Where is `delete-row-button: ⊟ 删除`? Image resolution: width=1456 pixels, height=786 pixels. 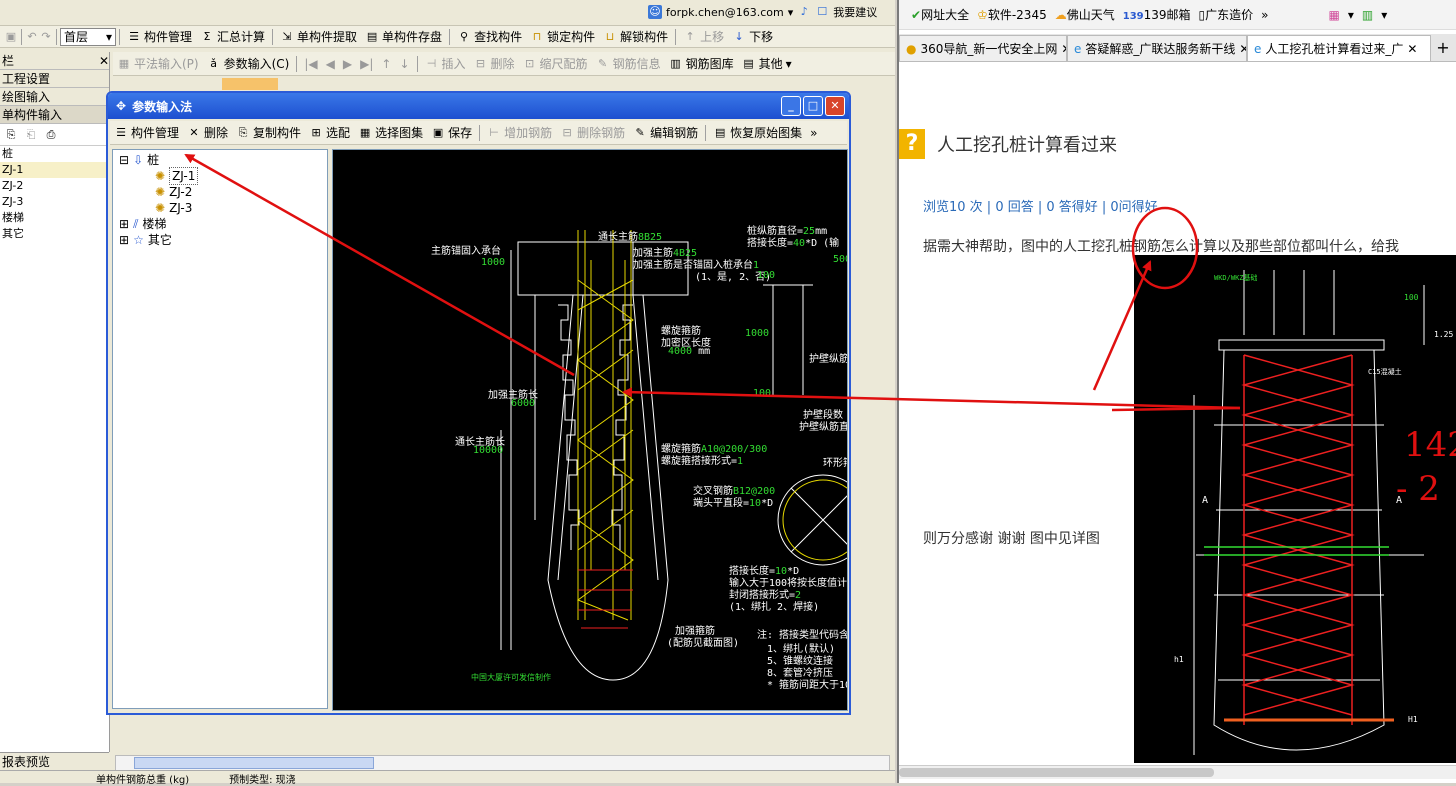 delete-row-button: ⊟ 删除 is located at coordinates (494, 64).